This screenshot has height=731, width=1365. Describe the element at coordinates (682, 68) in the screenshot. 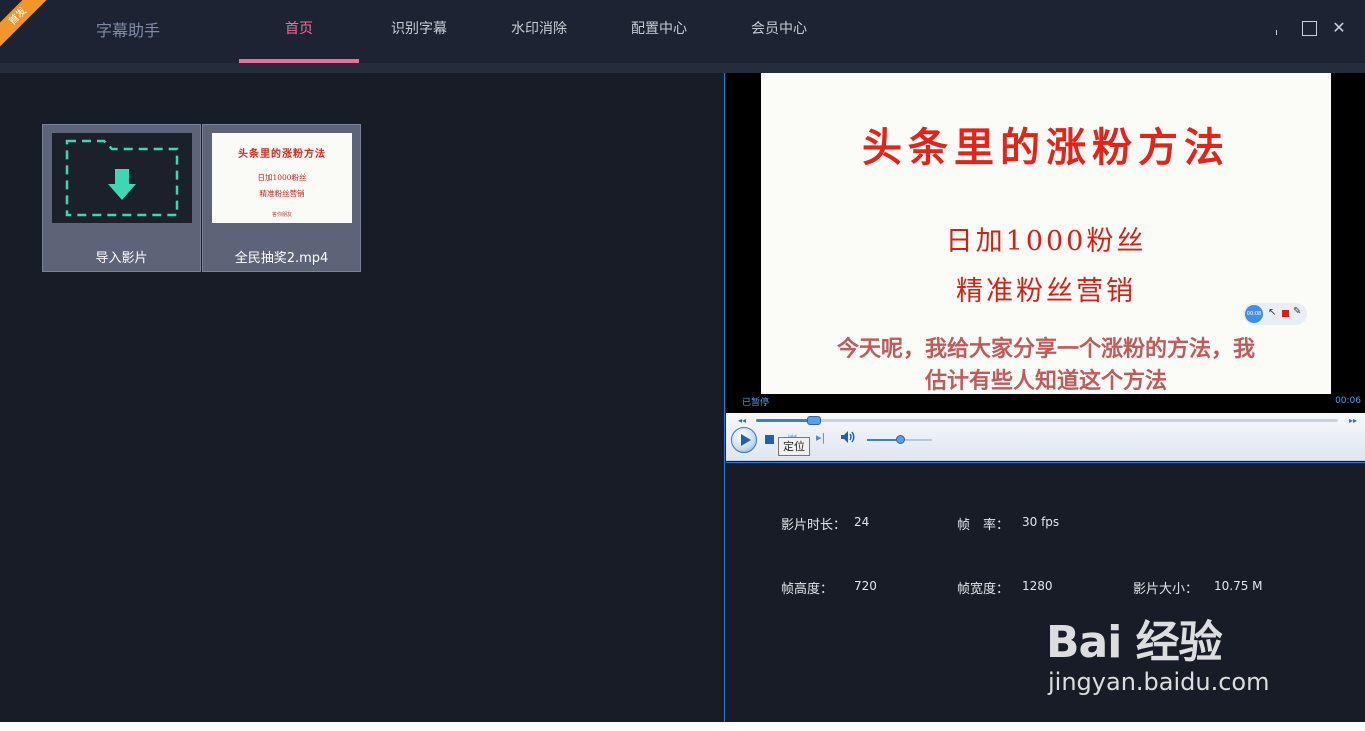

I see `title-separator` at that location.